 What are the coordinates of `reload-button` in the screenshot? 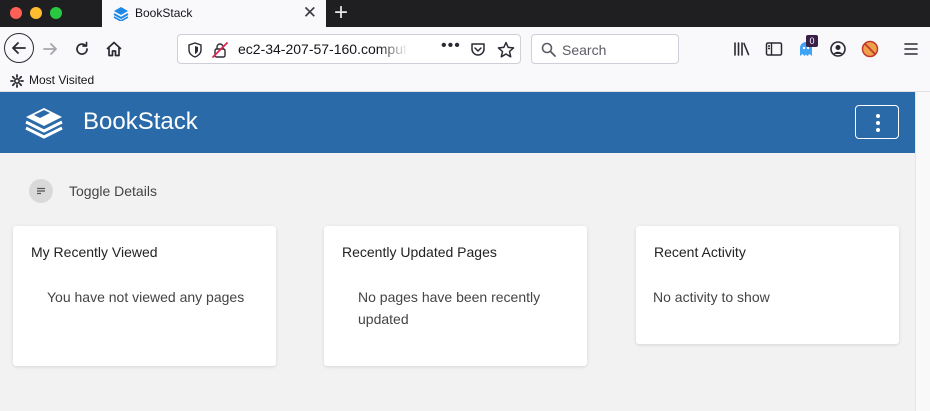 It's located at (82, 49).